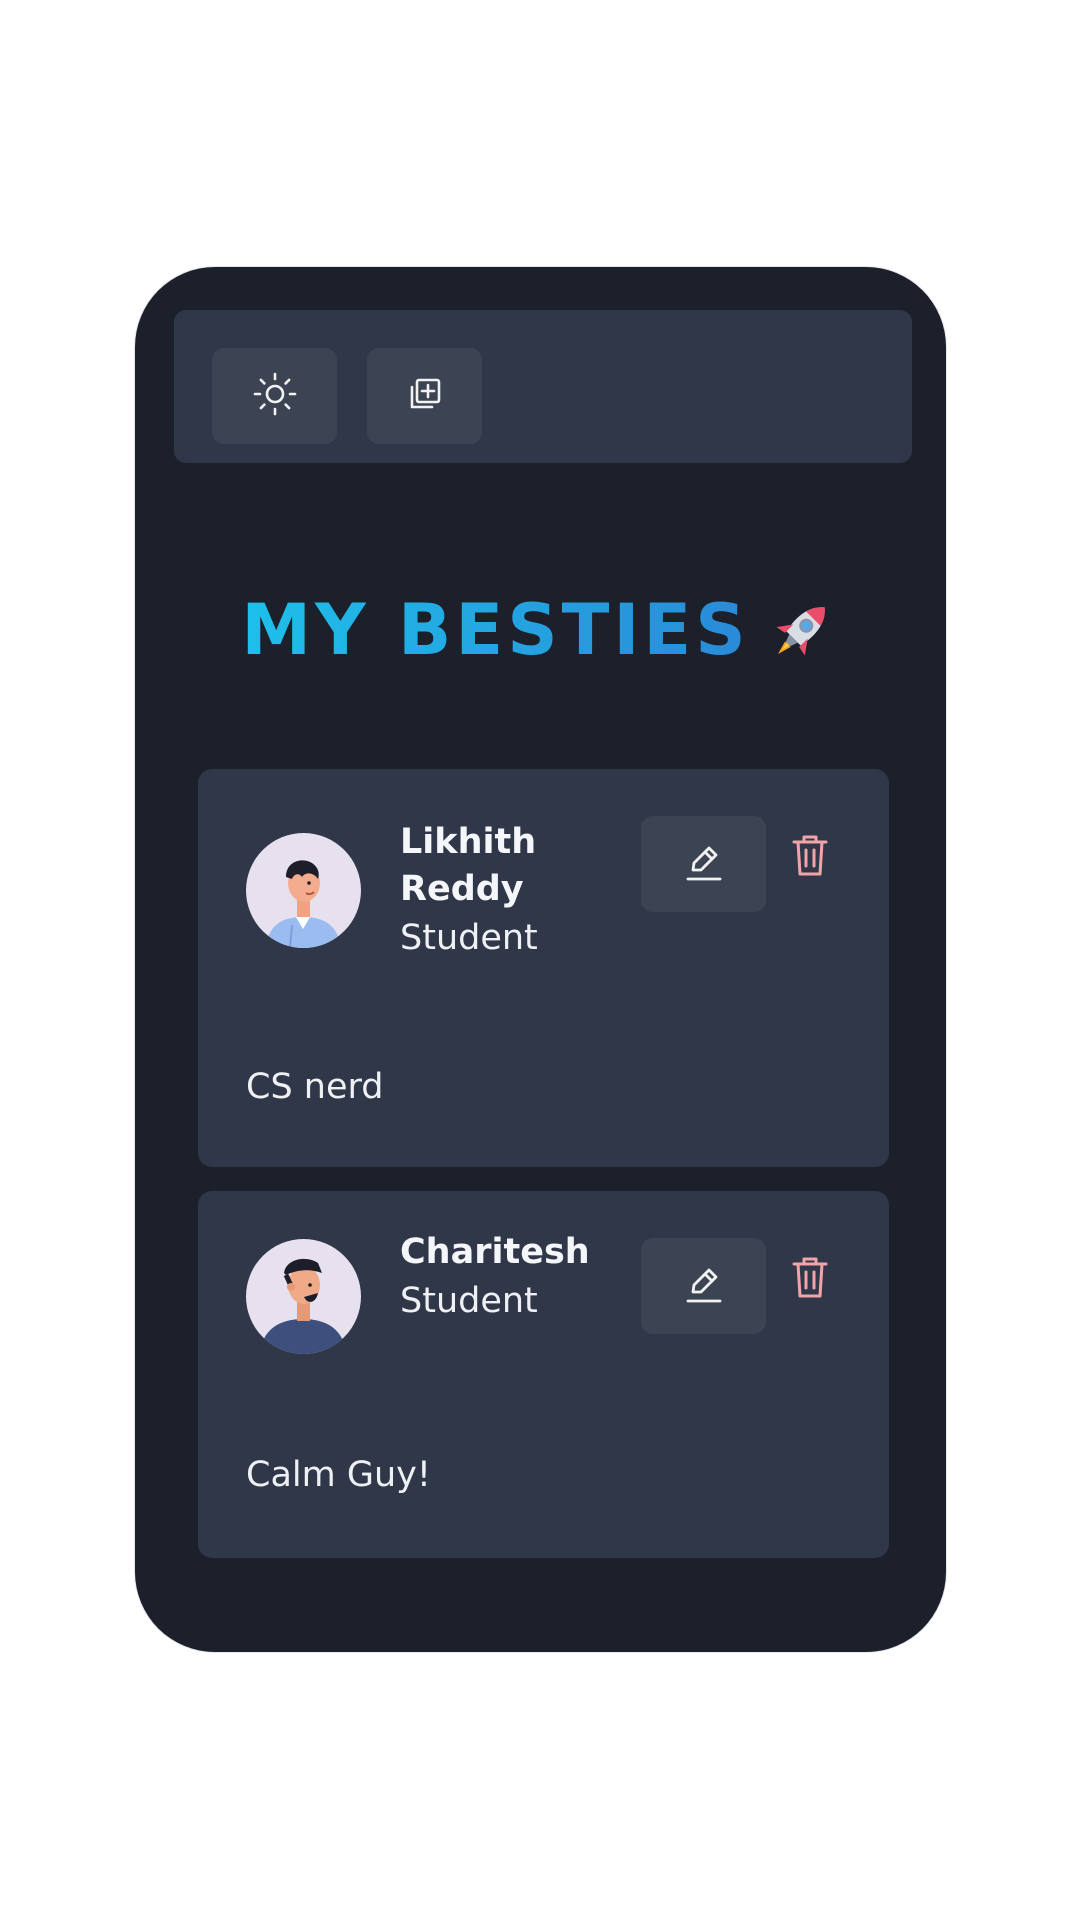  Describe the element at coordinates (543, 1374) in the screenshot. I see `friend-card: Charitesh Student Calm Guy!` at that location.